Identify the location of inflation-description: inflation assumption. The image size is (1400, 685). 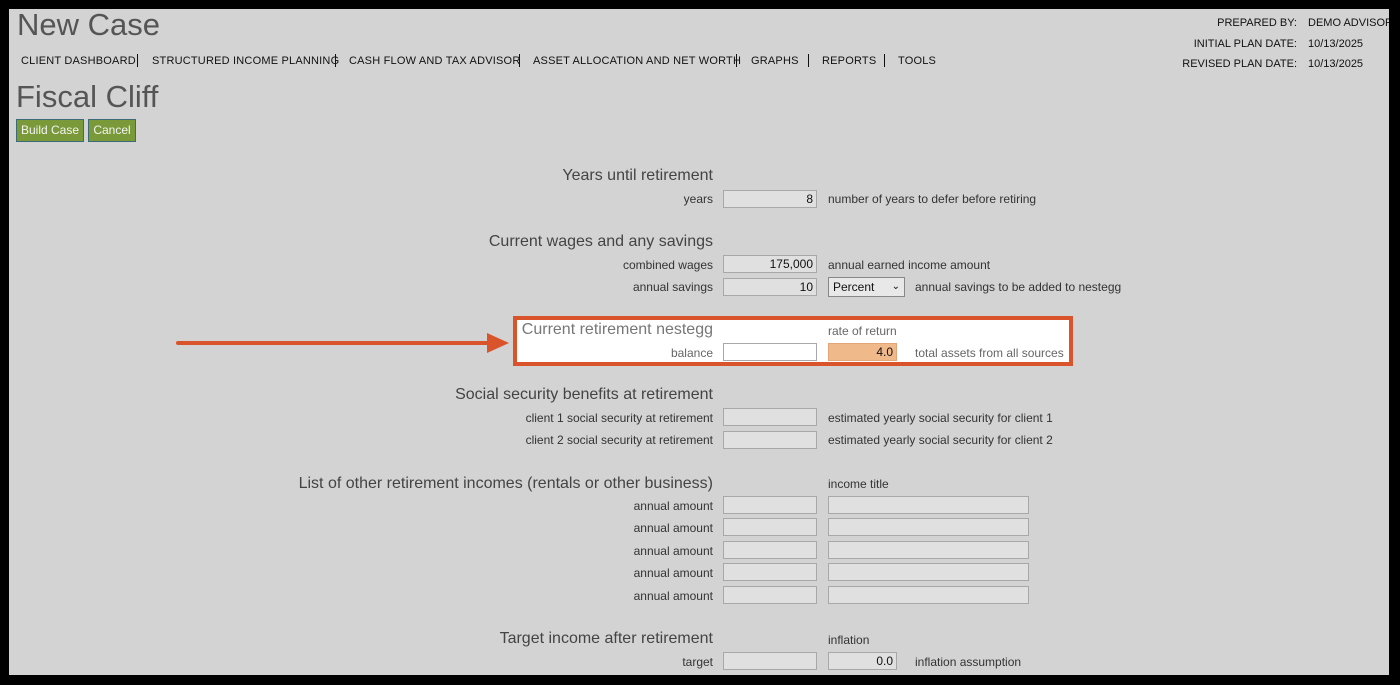
(968, 662).